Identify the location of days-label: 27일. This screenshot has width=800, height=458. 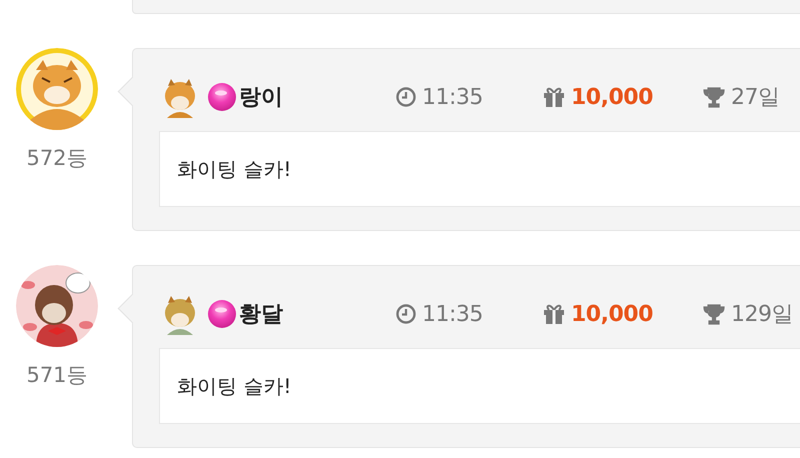
(755, 98).